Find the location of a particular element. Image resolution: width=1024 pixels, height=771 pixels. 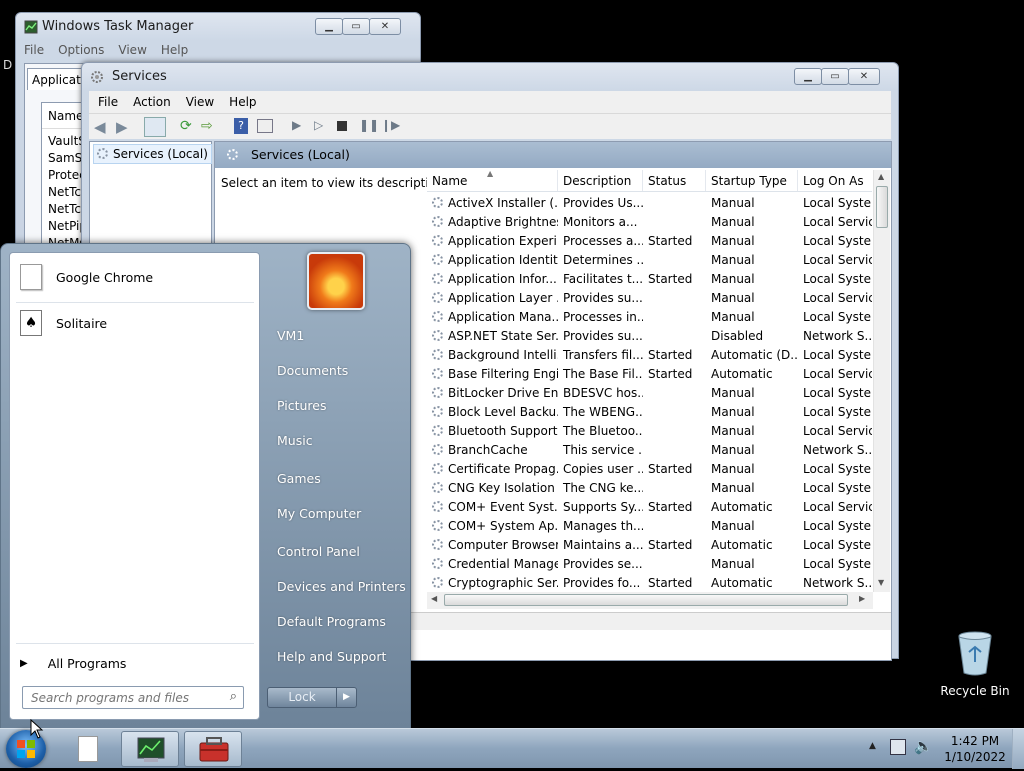

volume-icon: 🔈 is located at coordinates (923, 746).